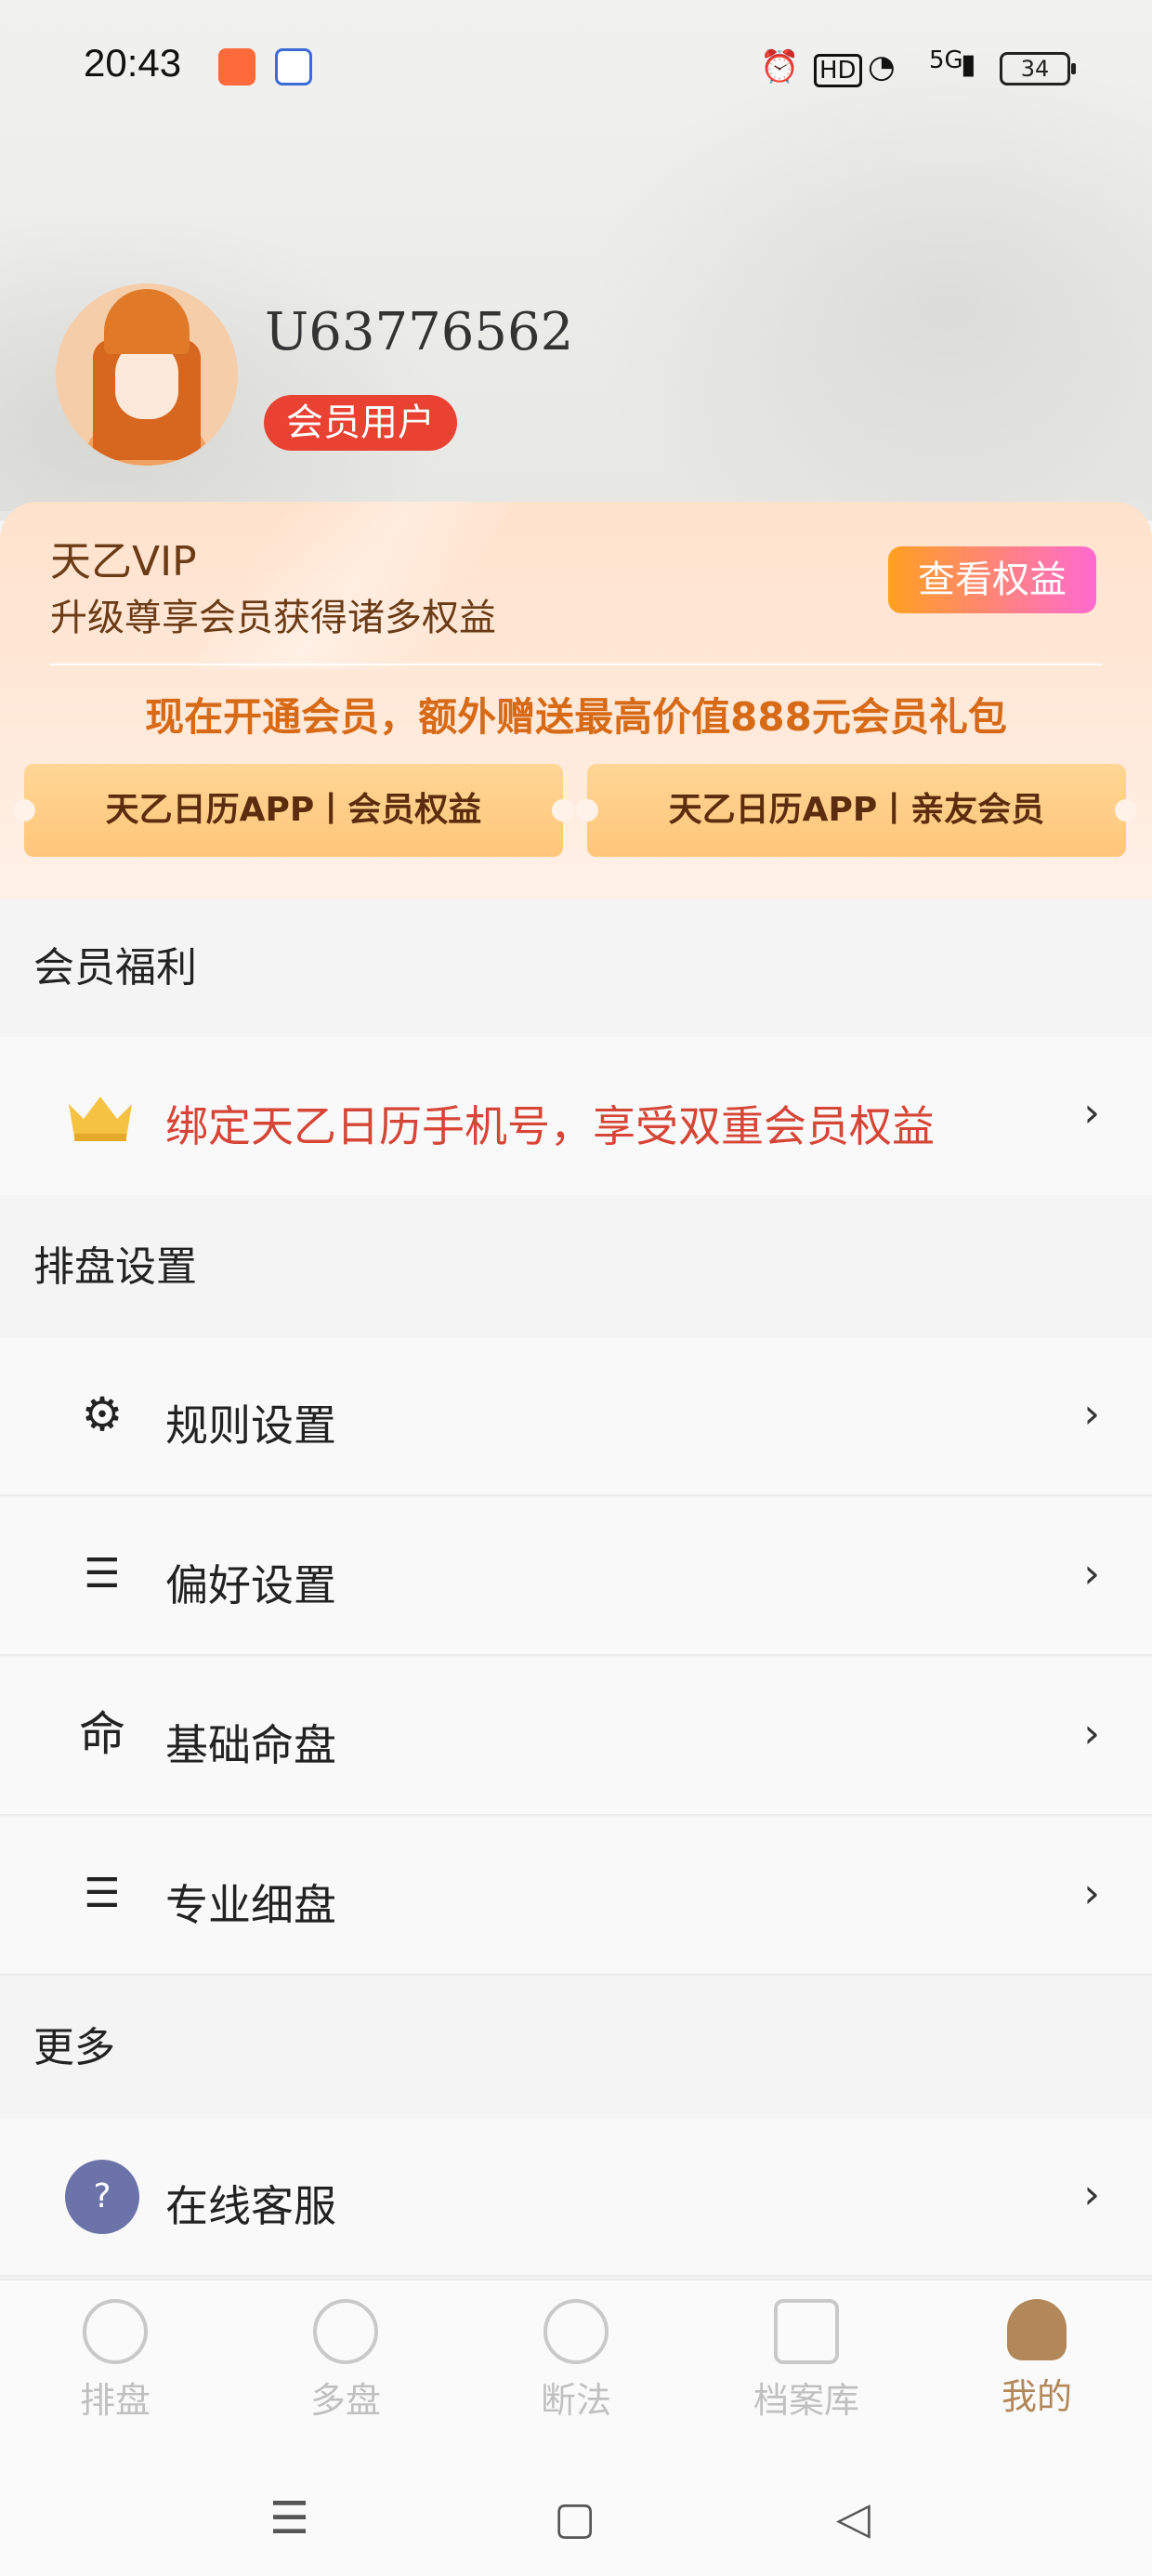  What do you see at coordinates (575, 2400) in the screenshot?
I see `tab-label: 断法` at bounding box center [575, 2400].